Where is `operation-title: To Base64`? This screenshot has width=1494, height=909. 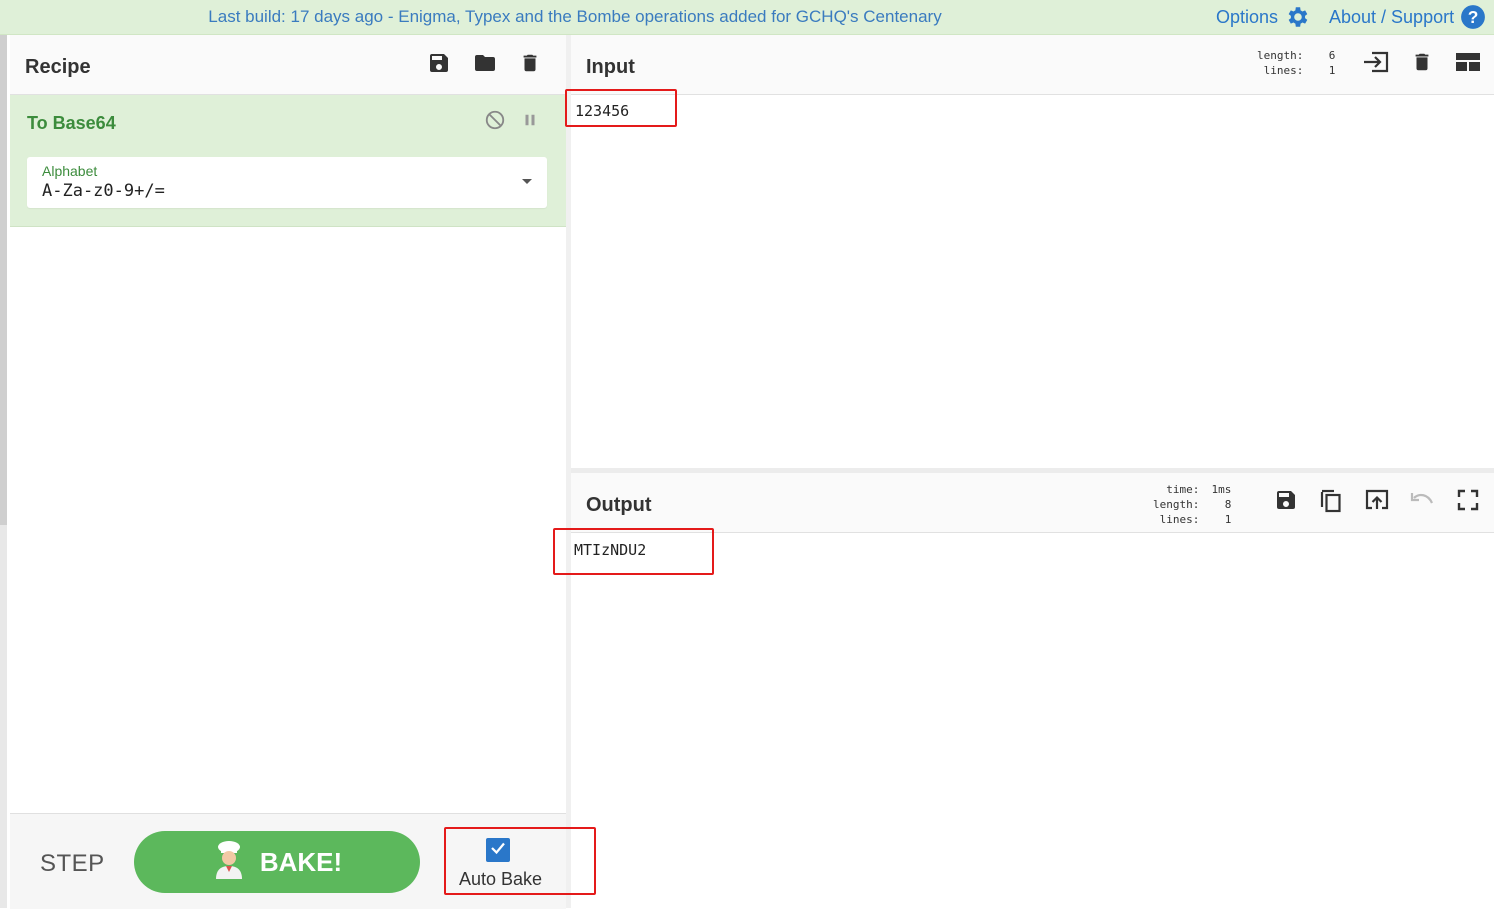
operation-title: To Base64 is located at coordinates (71, 123).